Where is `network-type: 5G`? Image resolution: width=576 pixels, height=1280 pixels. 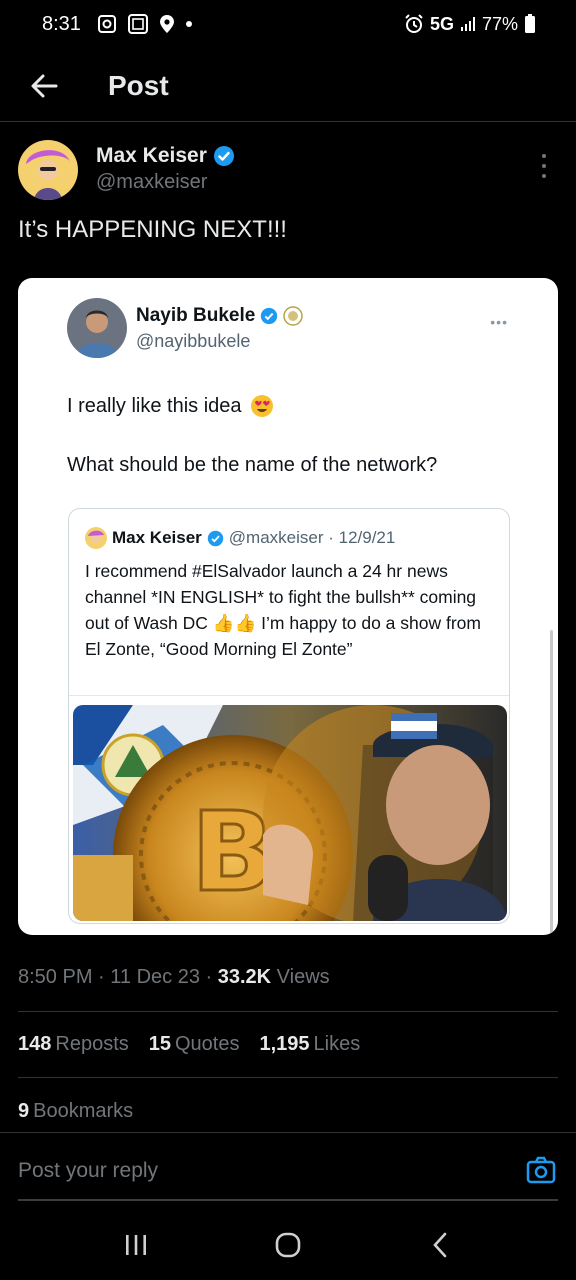 network-type: 5G is located at coordinates (441, 23).